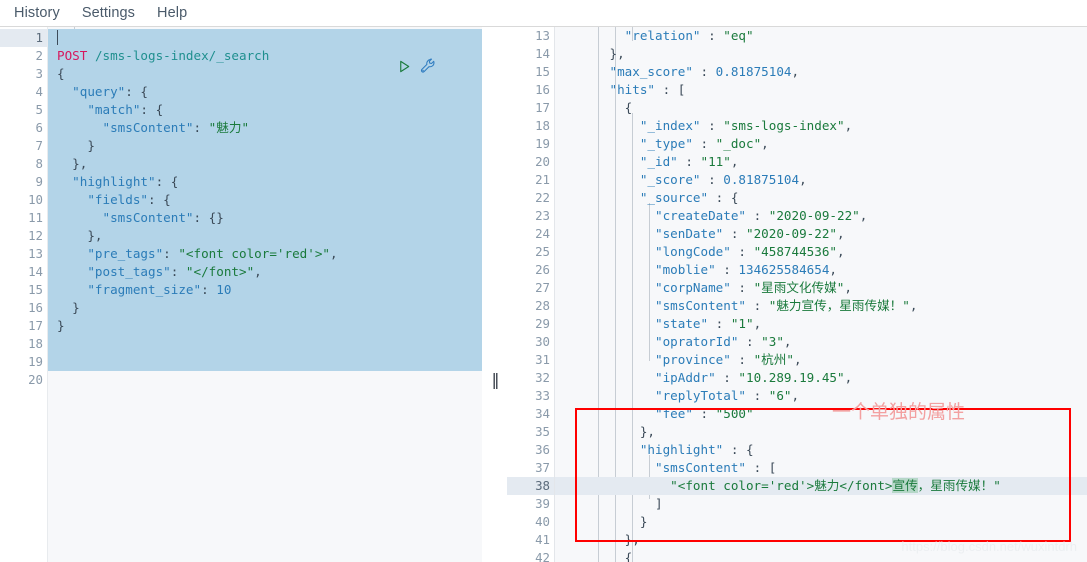  Describe the element at coordinates (27, 110) in the screenshot. I see `gutter-line-5: 5▾` at that location.